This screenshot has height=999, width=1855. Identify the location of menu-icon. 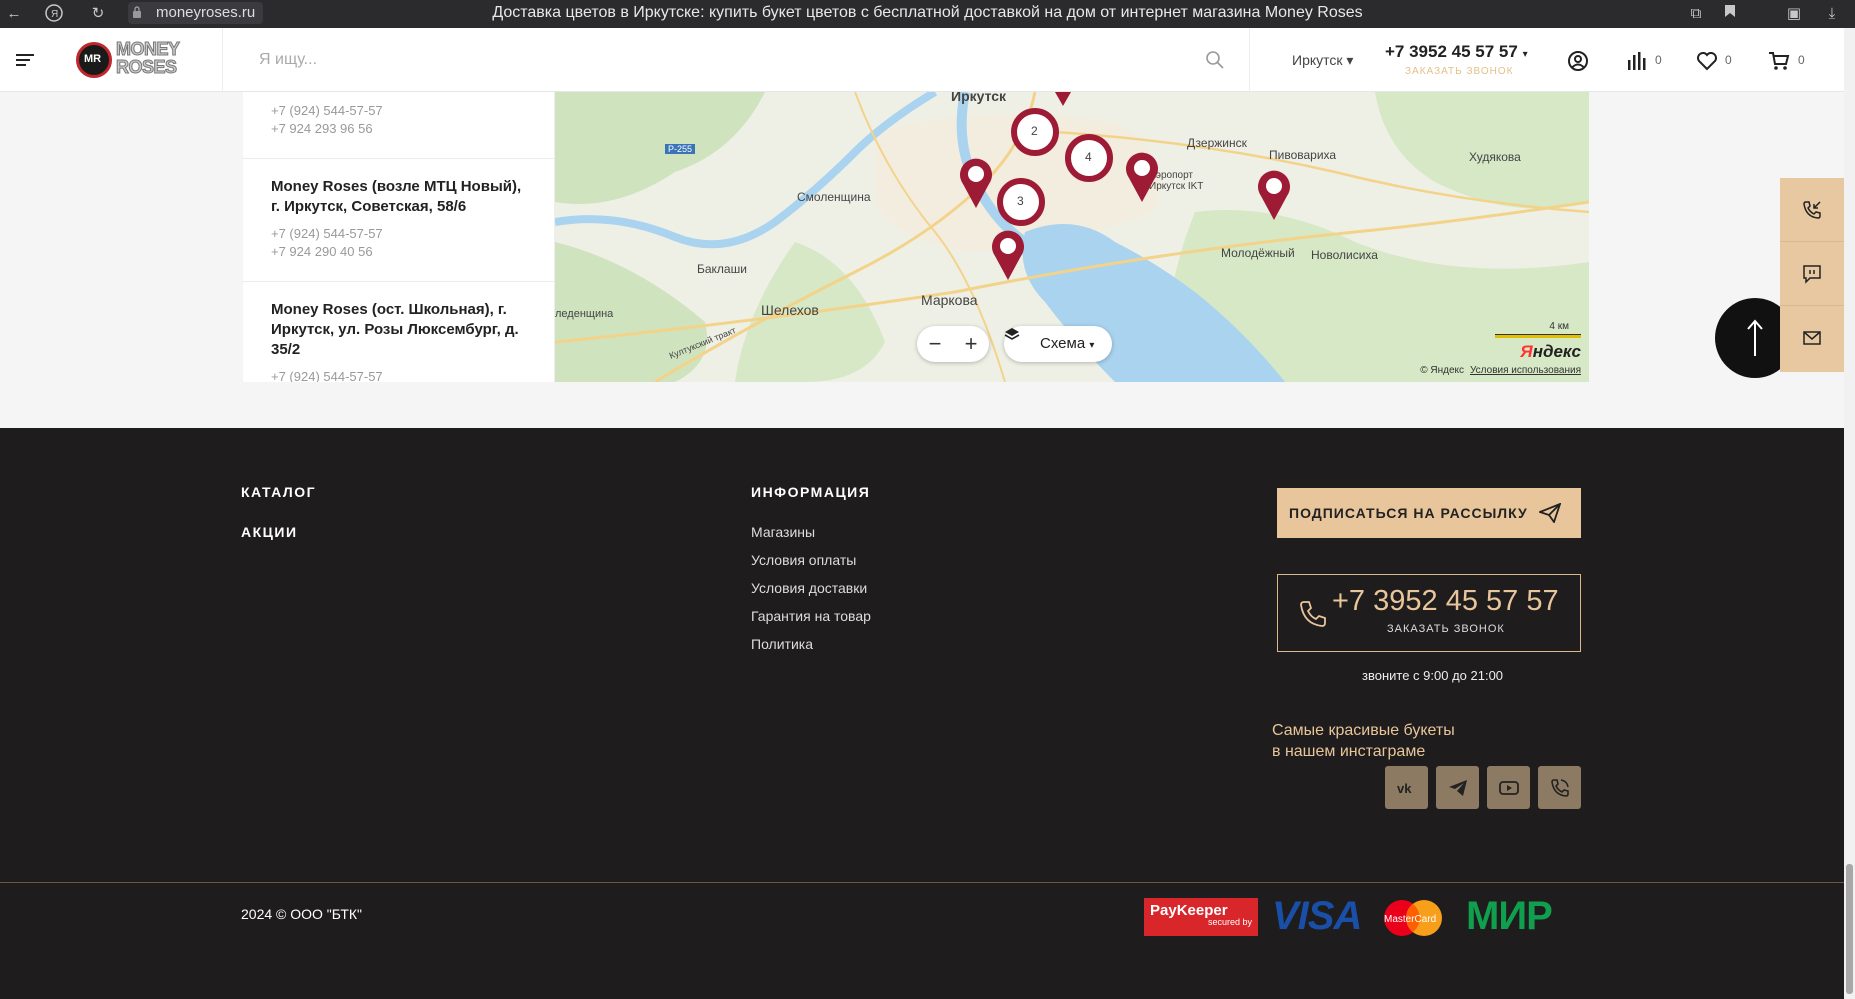
(25, 60).